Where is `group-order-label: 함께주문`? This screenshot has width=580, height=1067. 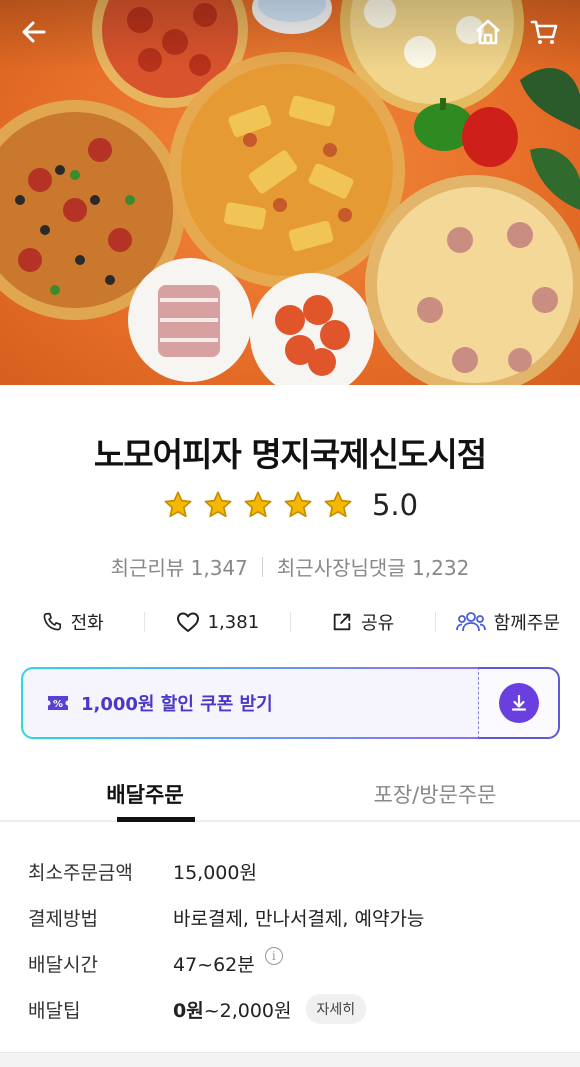 group-order-label: 함께주문 is located at coordinates (526, 623).